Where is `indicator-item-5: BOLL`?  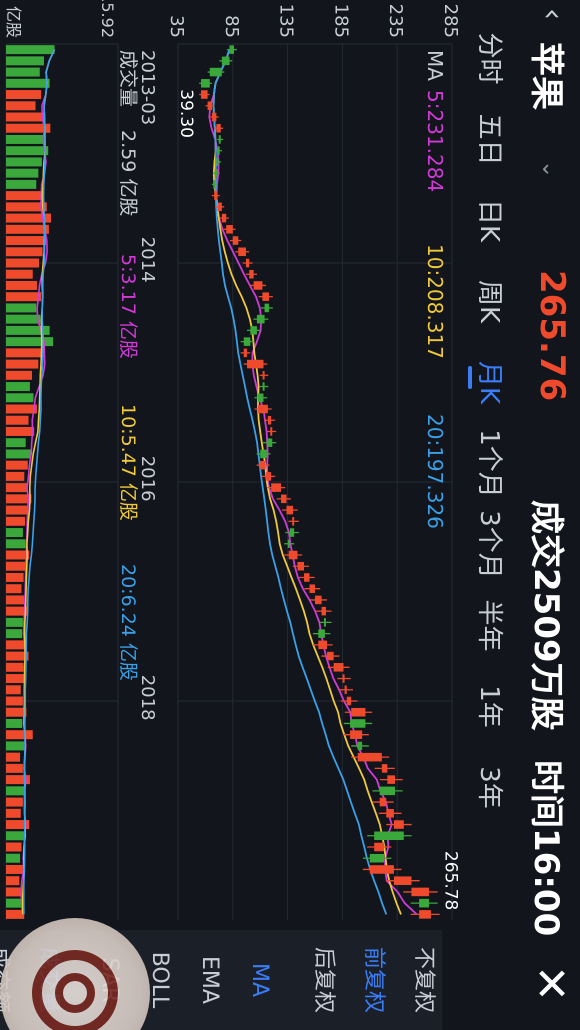
indicator-item-5: BOLL is located at coordinates (159, 980).